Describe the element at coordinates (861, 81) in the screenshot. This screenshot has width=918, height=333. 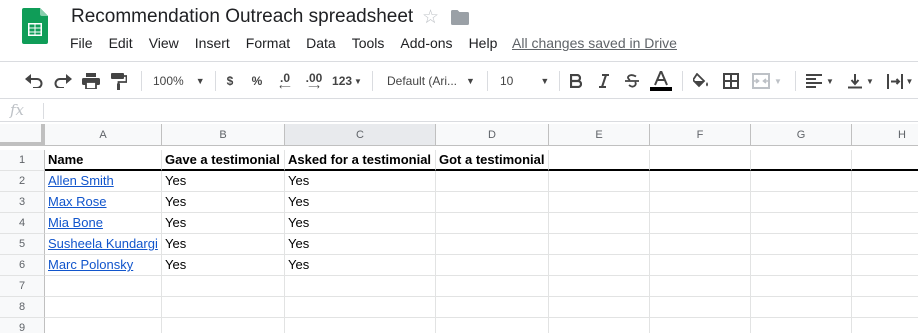
I see `vertical-align-button: ▼` at that location.